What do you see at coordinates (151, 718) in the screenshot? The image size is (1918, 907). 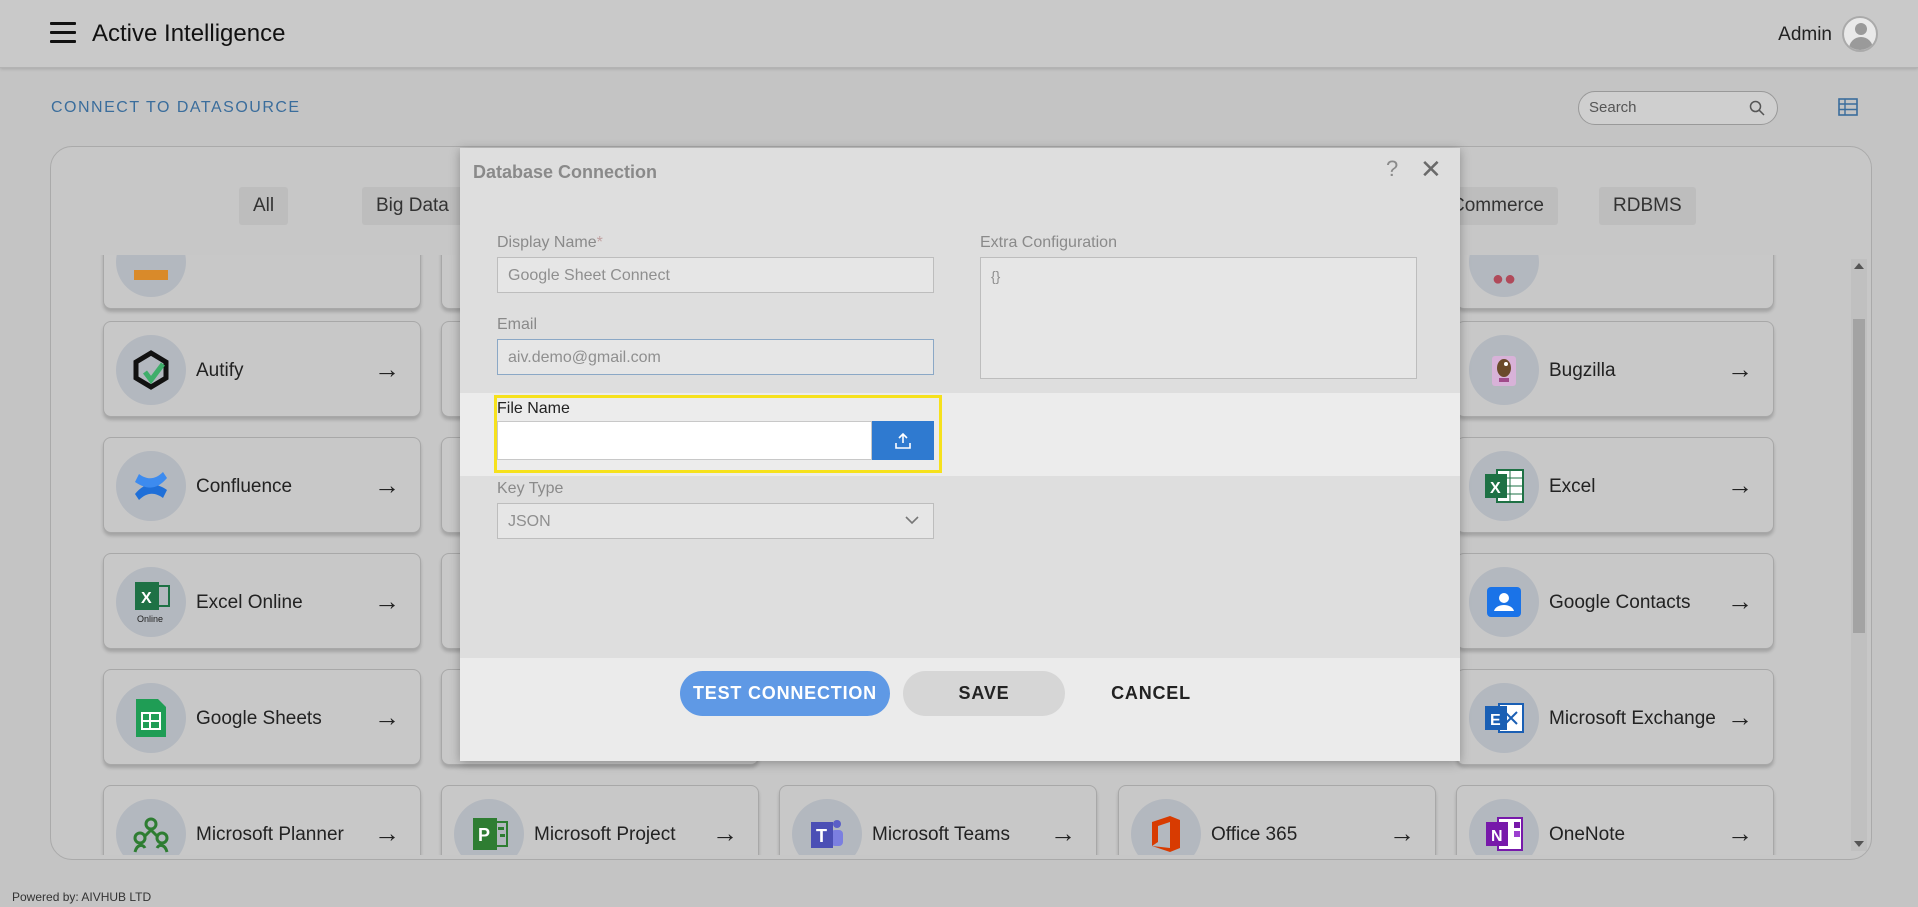 I see `google-sheets-icon` at bounding box center [151, 718].